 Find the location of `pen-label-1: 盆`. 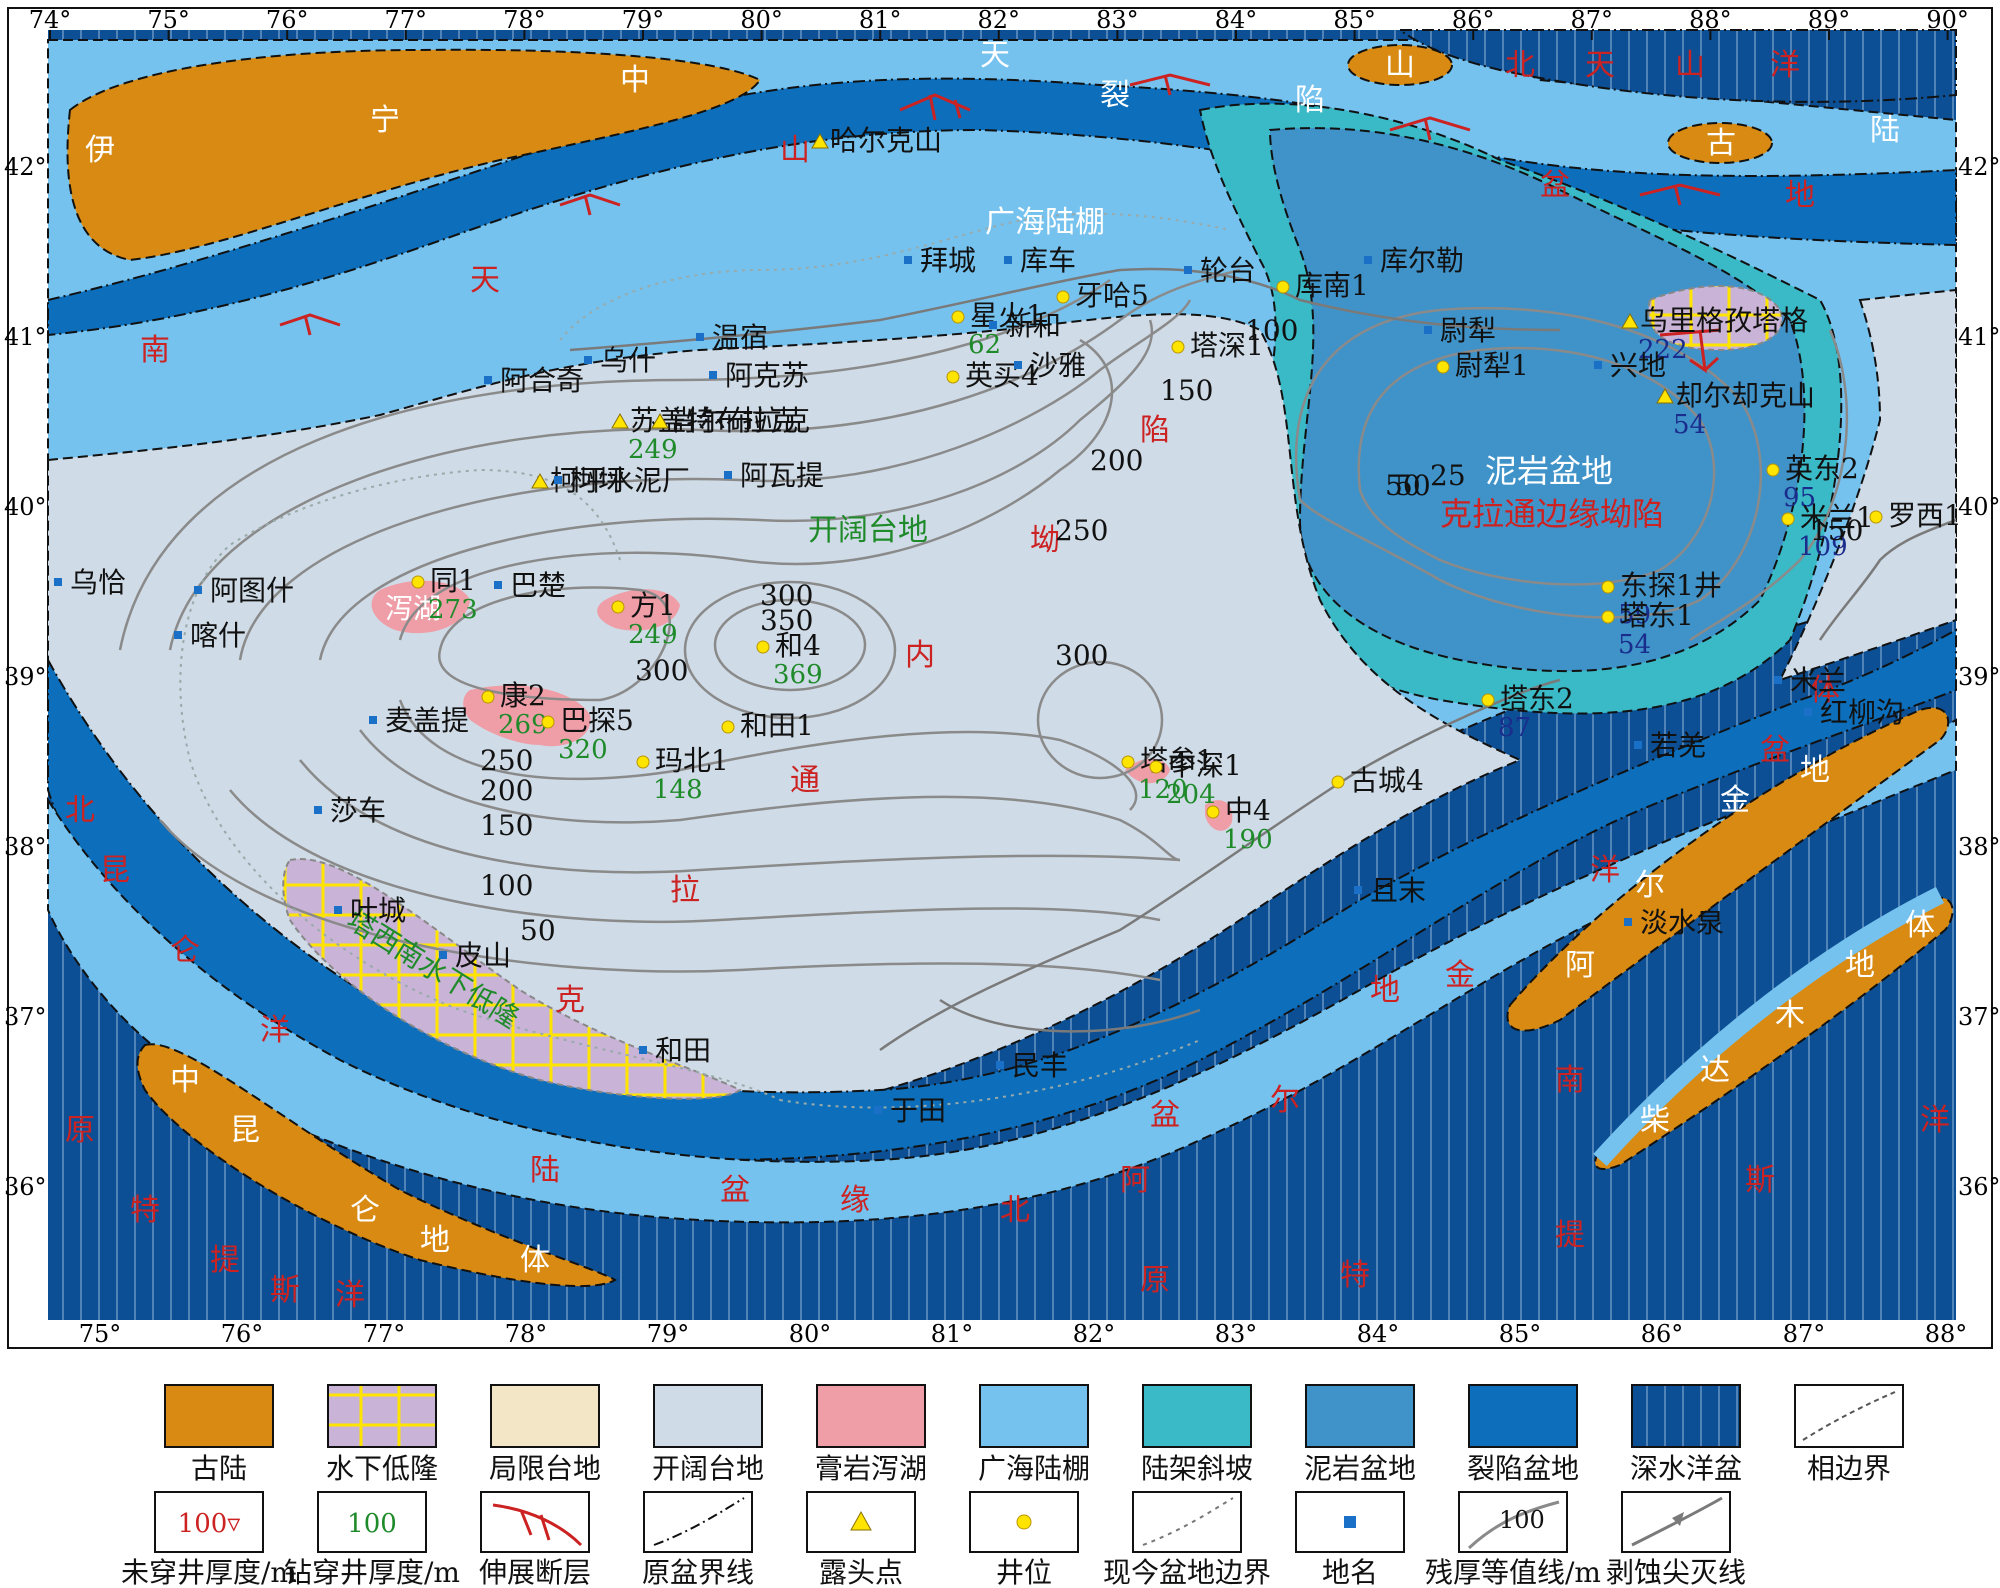

pen-label-1: 盆 is located at coordinates (1555, 185).